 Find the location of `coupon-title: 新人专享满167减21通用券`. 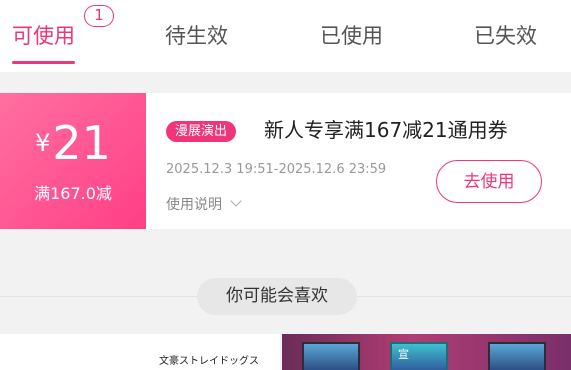

coupon-title: 新人专享满167减21通用券 is located at coordinates (386, 130).